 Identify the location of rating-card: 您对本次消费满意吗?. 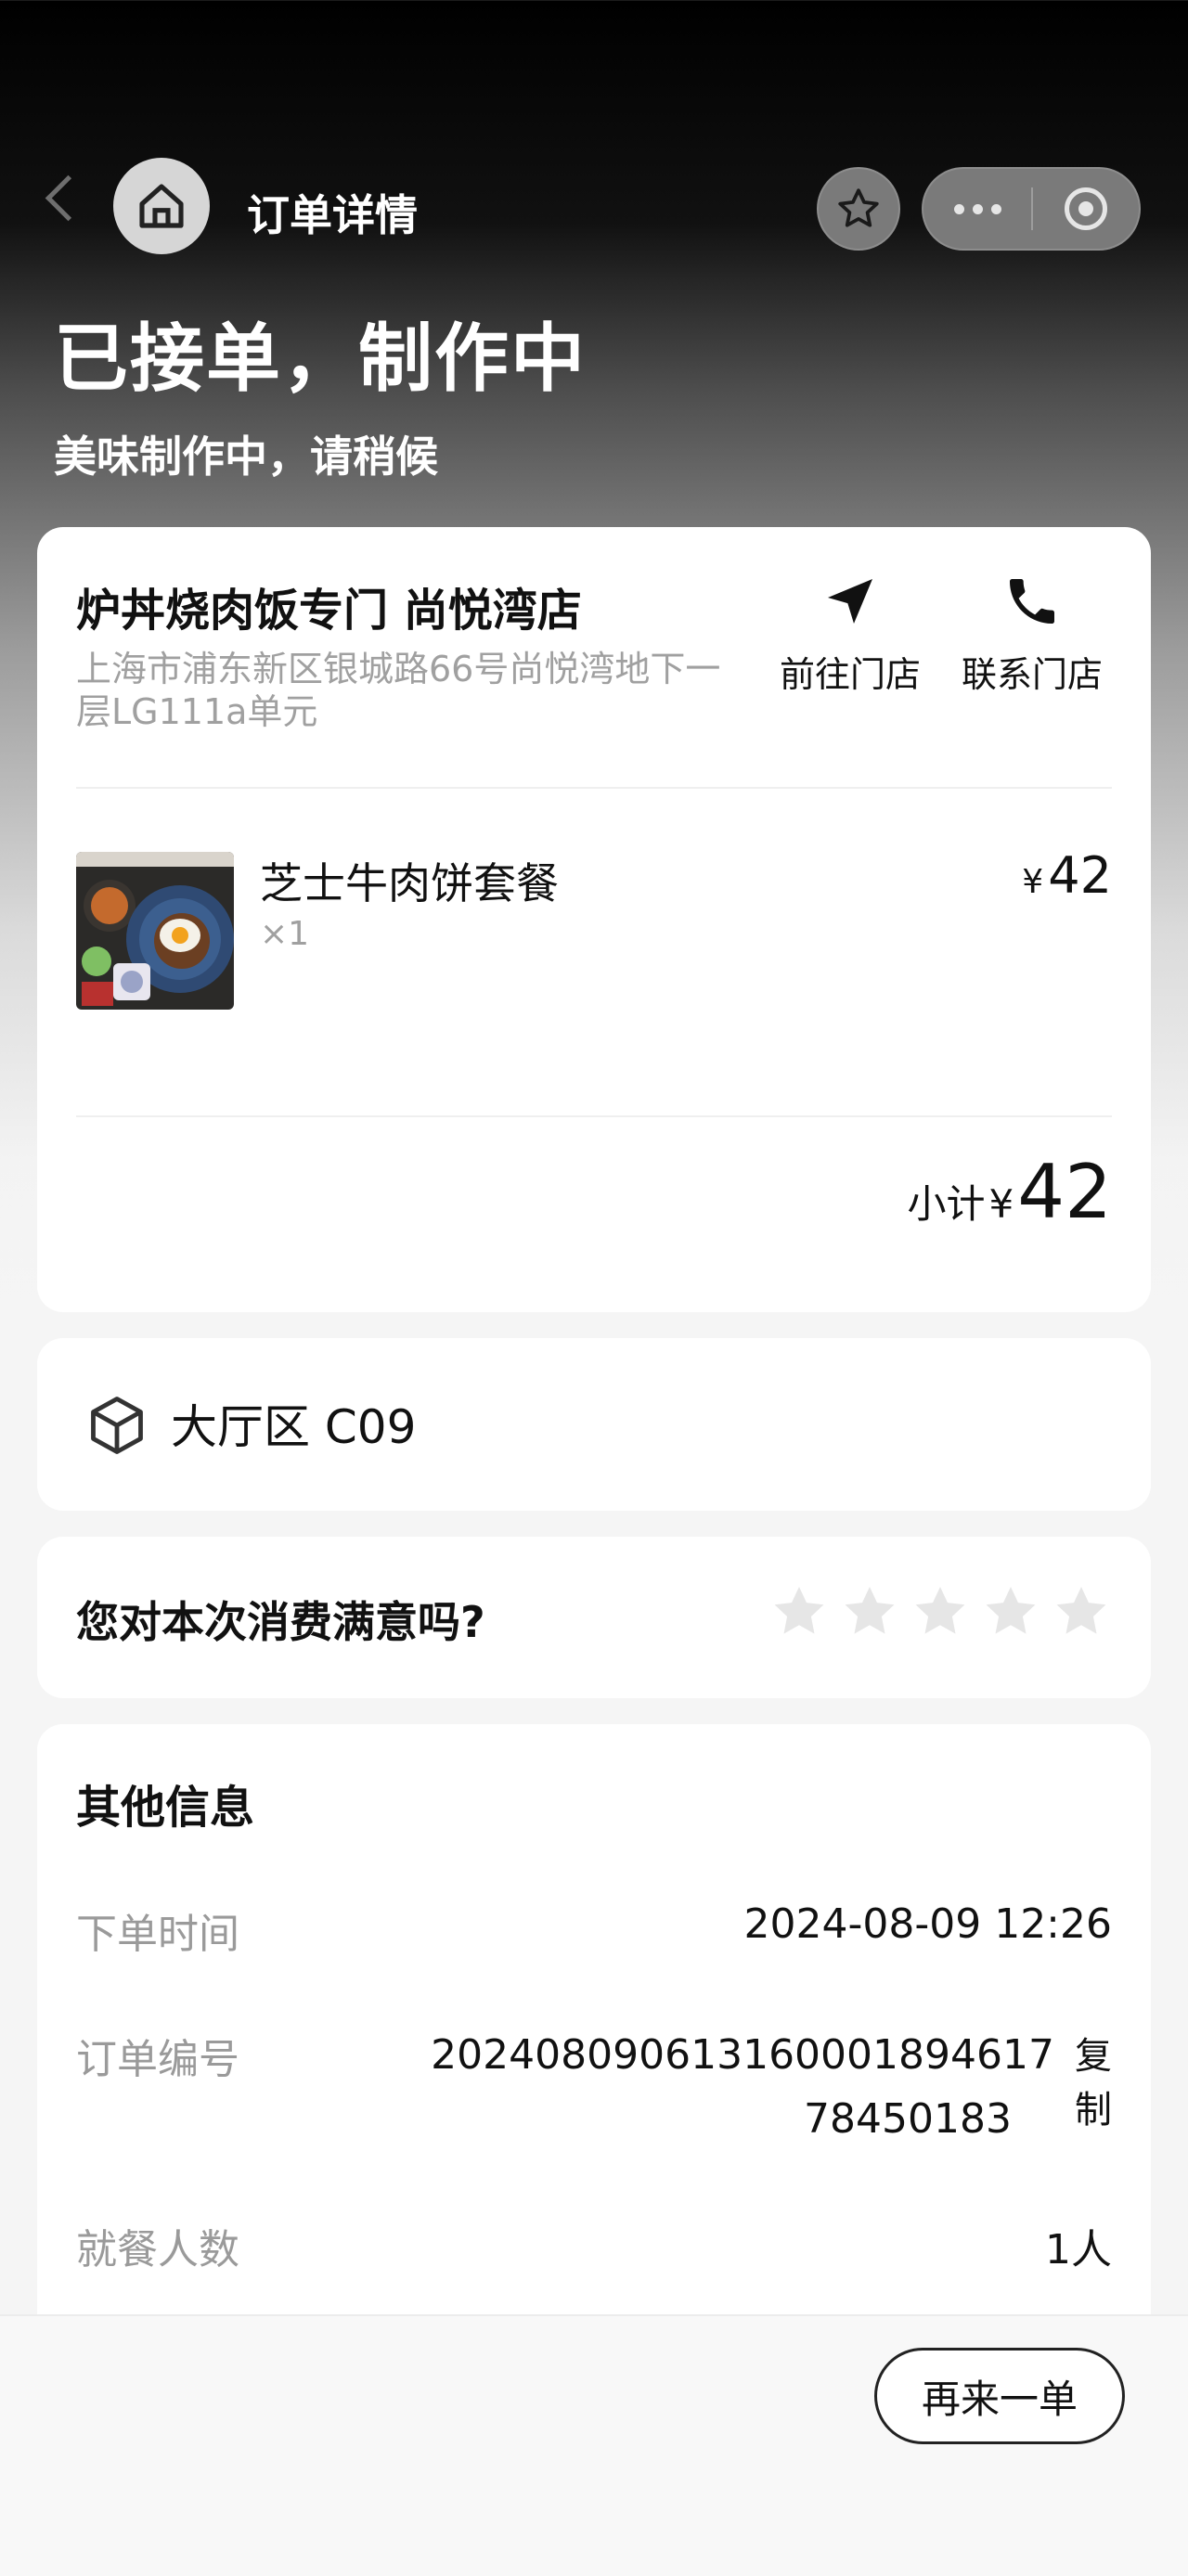
(594, 1617).